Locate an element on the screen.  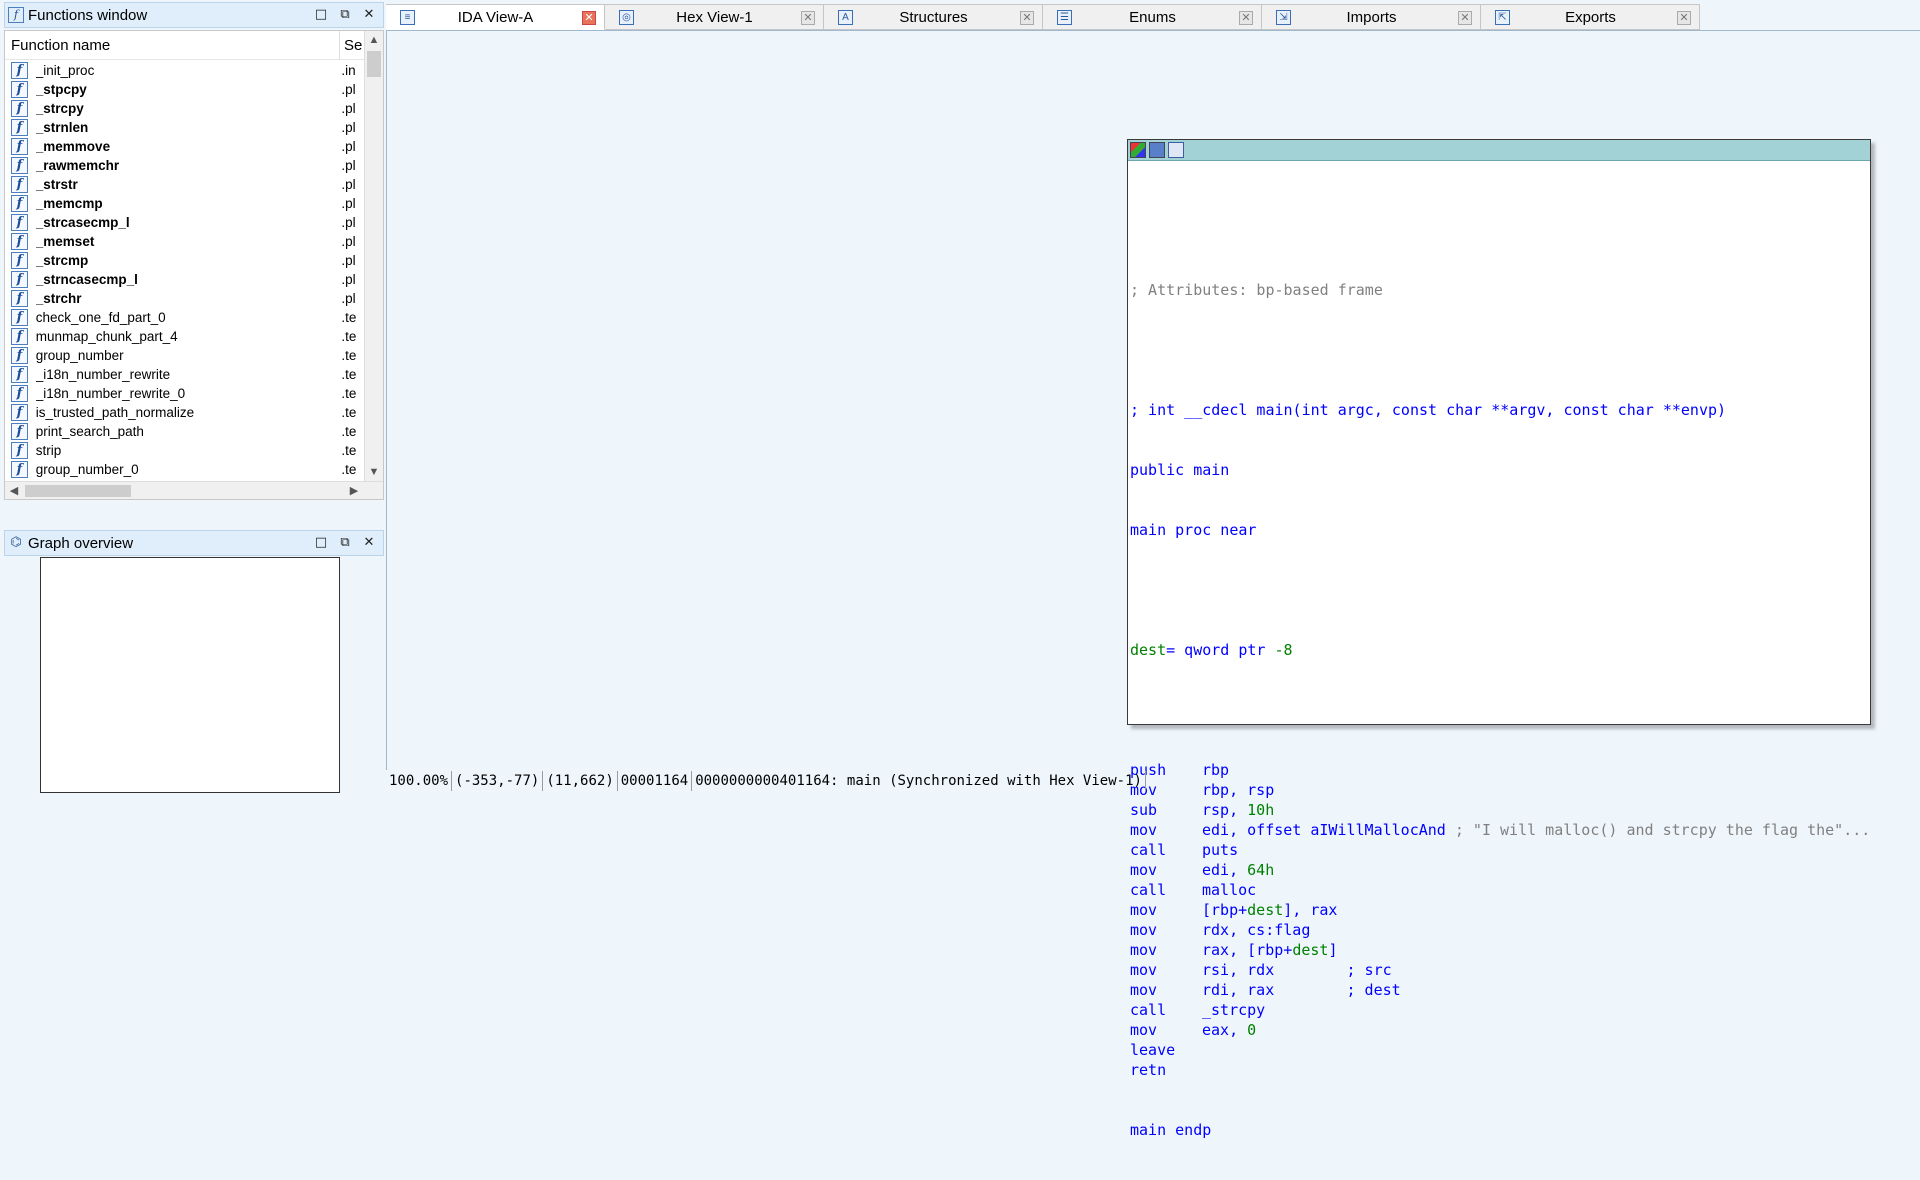
function-row: f _memmove .pl is located at coordinates (185, 146).